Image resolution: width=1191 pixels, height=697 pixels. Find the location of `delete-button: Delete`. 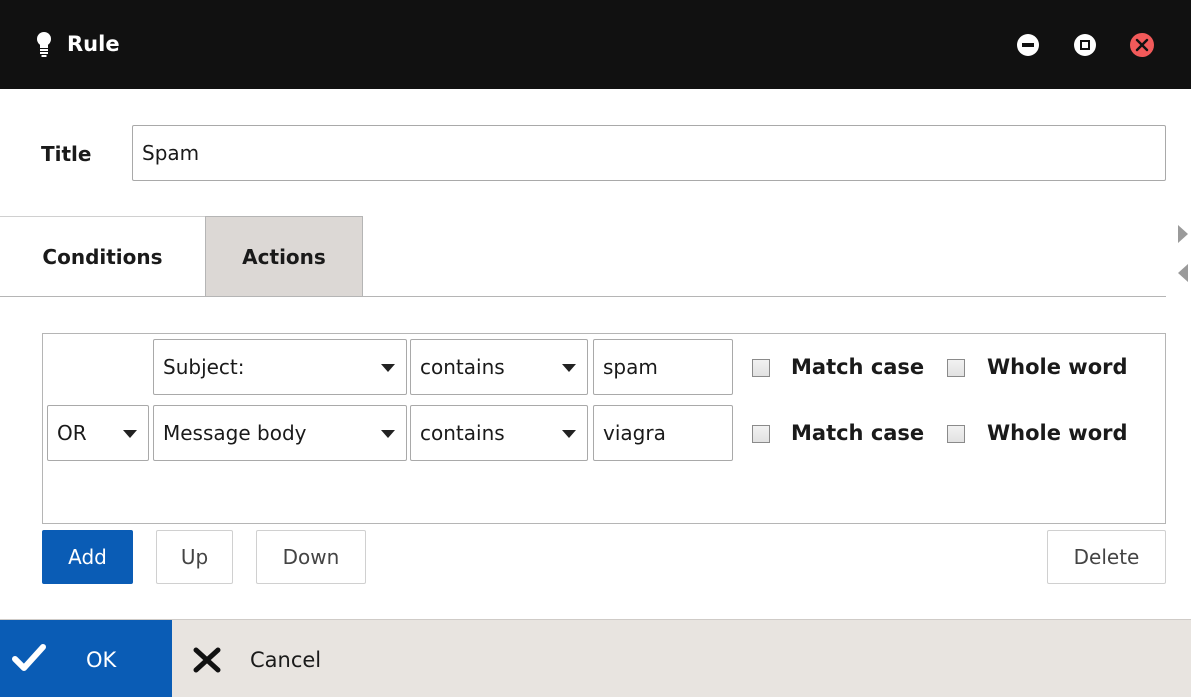

delete-button: Delete is located at coordinates (1106, 557).